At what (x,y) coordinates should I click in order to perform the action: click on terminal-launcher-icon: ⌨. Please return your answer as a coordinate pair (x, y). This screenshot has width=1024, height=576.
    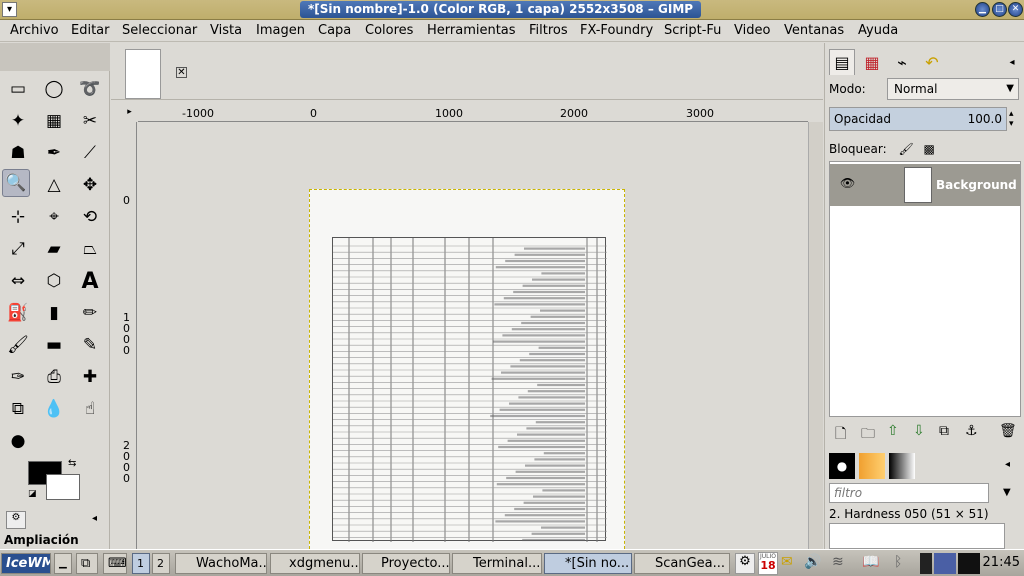
    Looking at the image, I should click on (115, 563).